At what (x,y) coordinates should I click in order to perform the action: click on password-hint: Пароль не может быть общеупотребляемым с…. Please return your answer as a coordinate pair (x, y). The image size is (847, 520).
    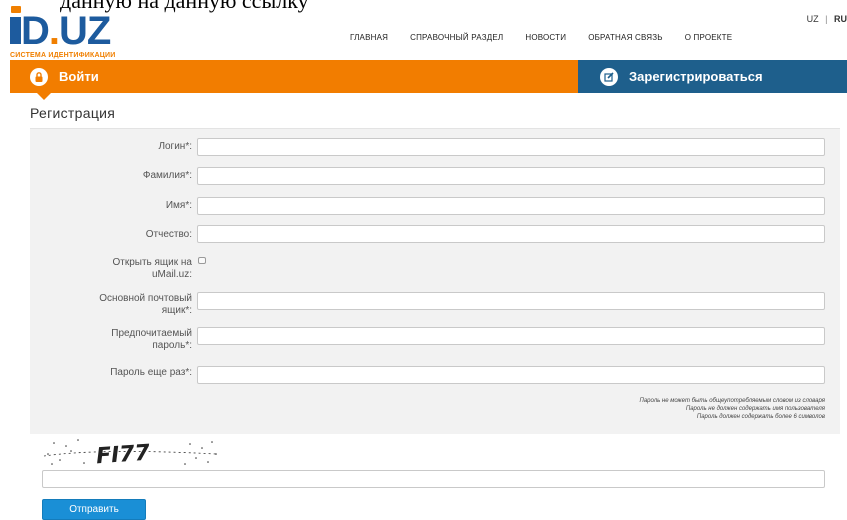
    Looking at the image, I should click on (732, 401).